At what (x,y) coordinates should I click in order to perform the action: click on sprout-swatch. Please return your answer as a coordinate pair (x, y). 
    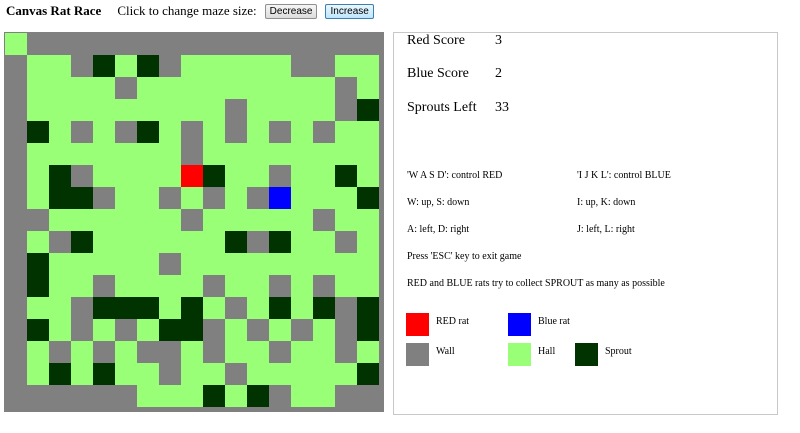
    Looking at the image, I should click on (586, 354).